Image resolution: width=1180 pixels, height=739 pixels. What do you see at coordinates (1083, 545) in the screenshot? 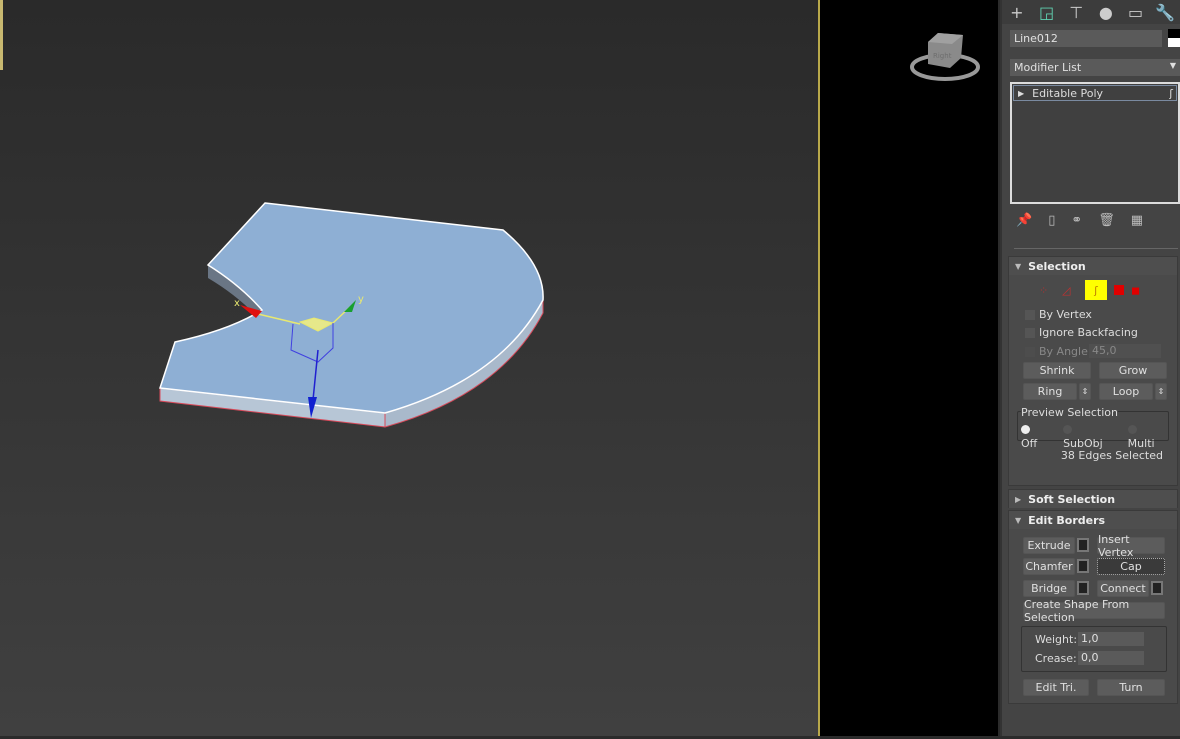
I see `extrude-settings-button` at bounding box center [1083, 545].